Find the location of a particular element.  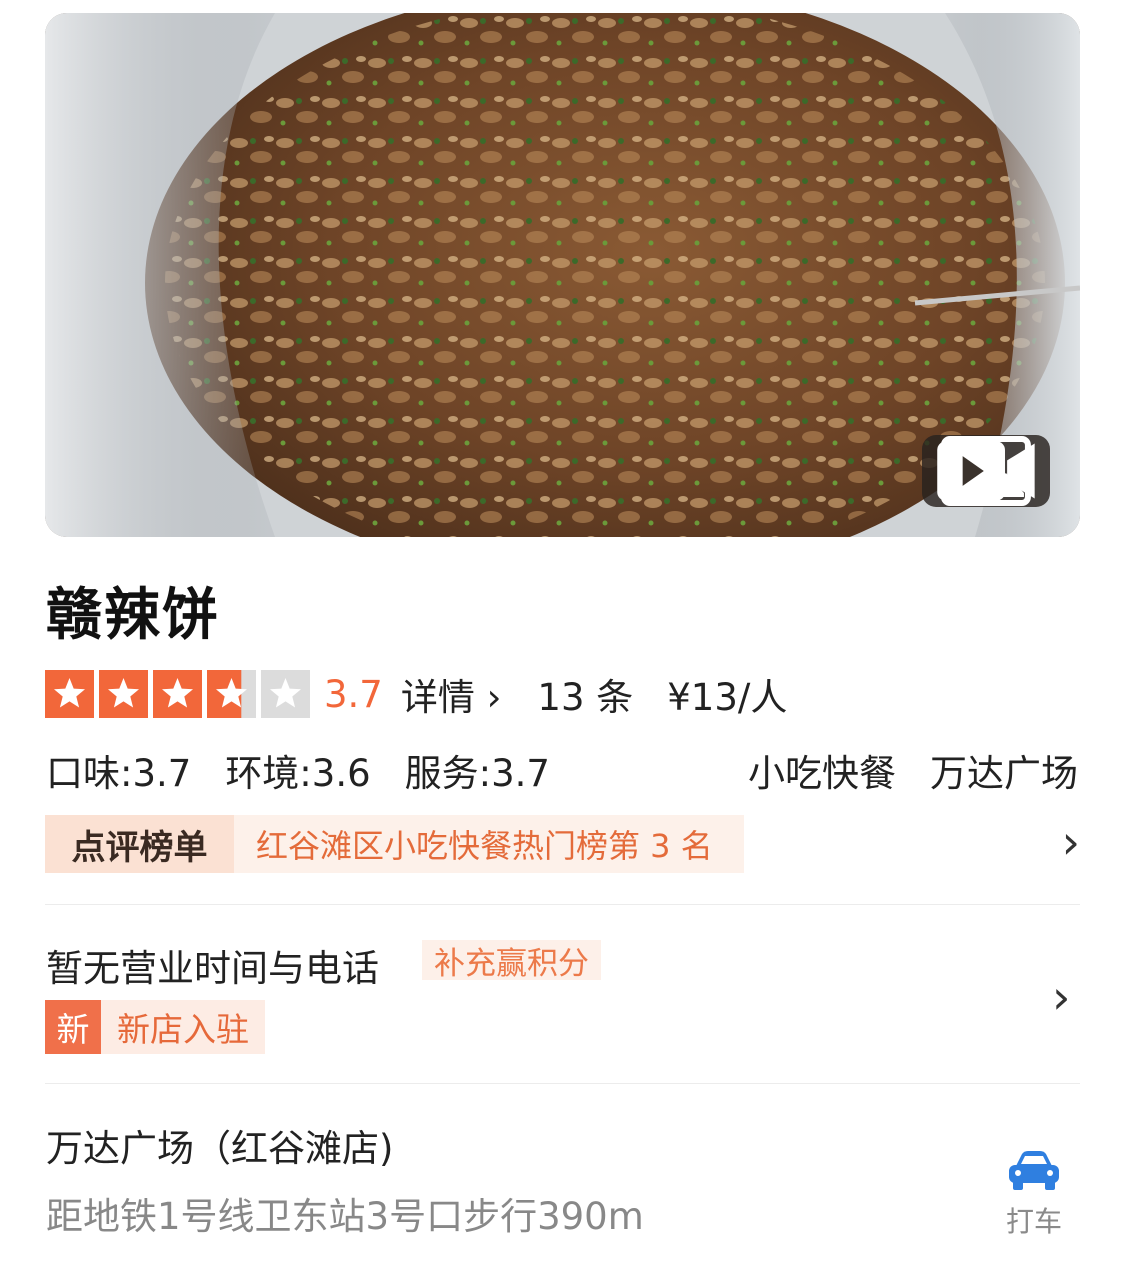

new-shop-text: 新店入驻 is located at coordinates (183, 1027).